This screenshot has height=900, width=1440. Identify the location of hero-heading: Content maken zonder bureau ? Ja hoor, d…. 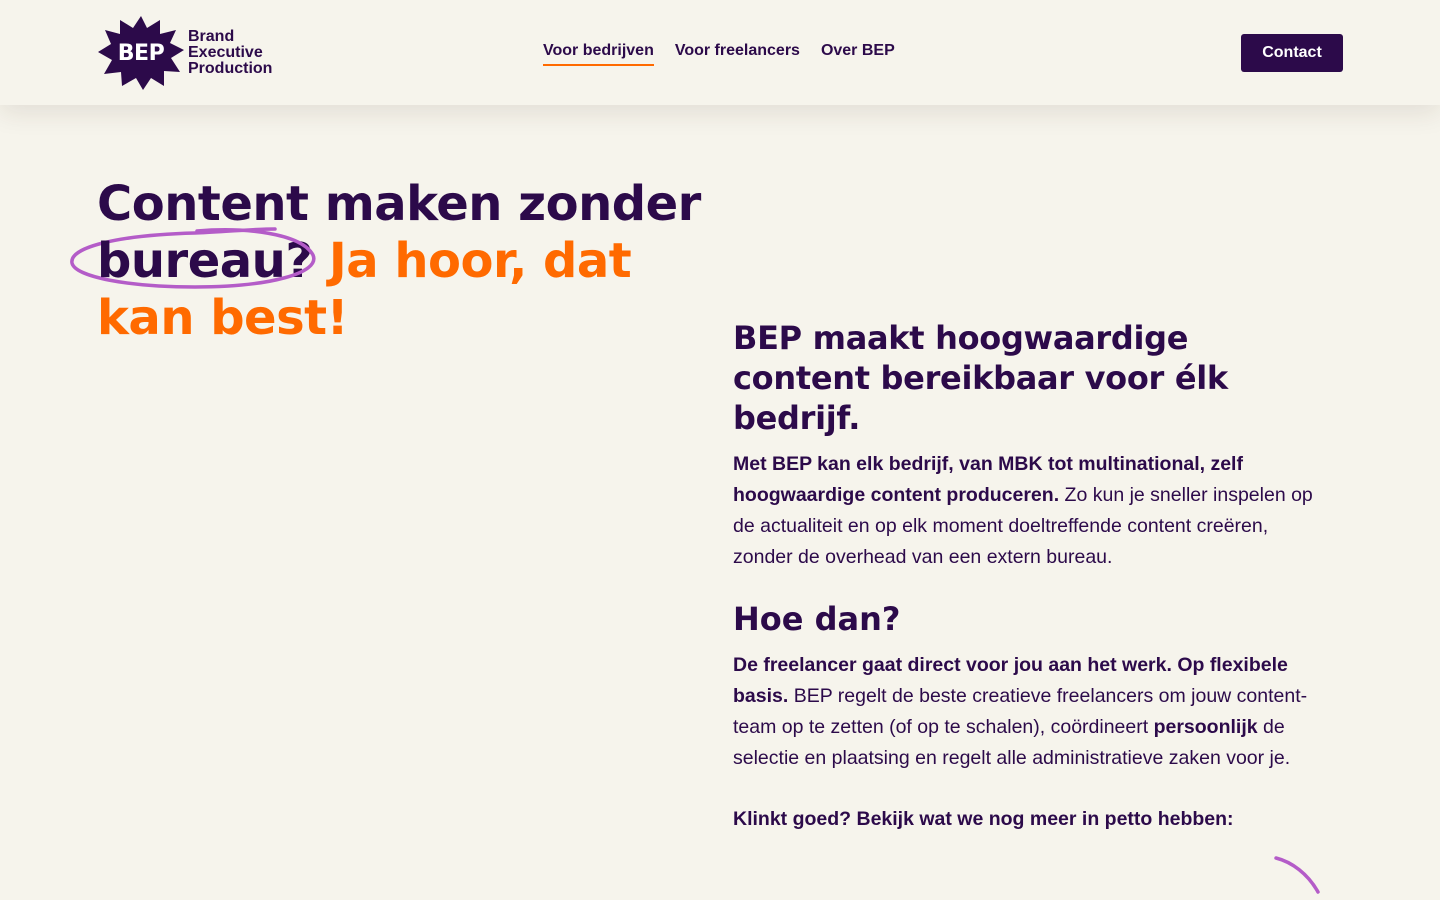
(393, 261).